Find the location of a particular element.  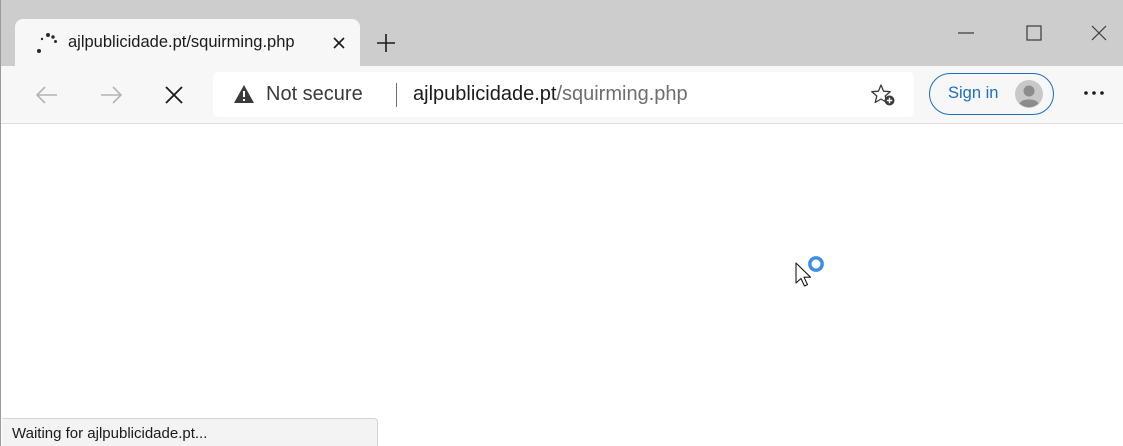

stop-loading-icon is located at coordinates (174, 95).